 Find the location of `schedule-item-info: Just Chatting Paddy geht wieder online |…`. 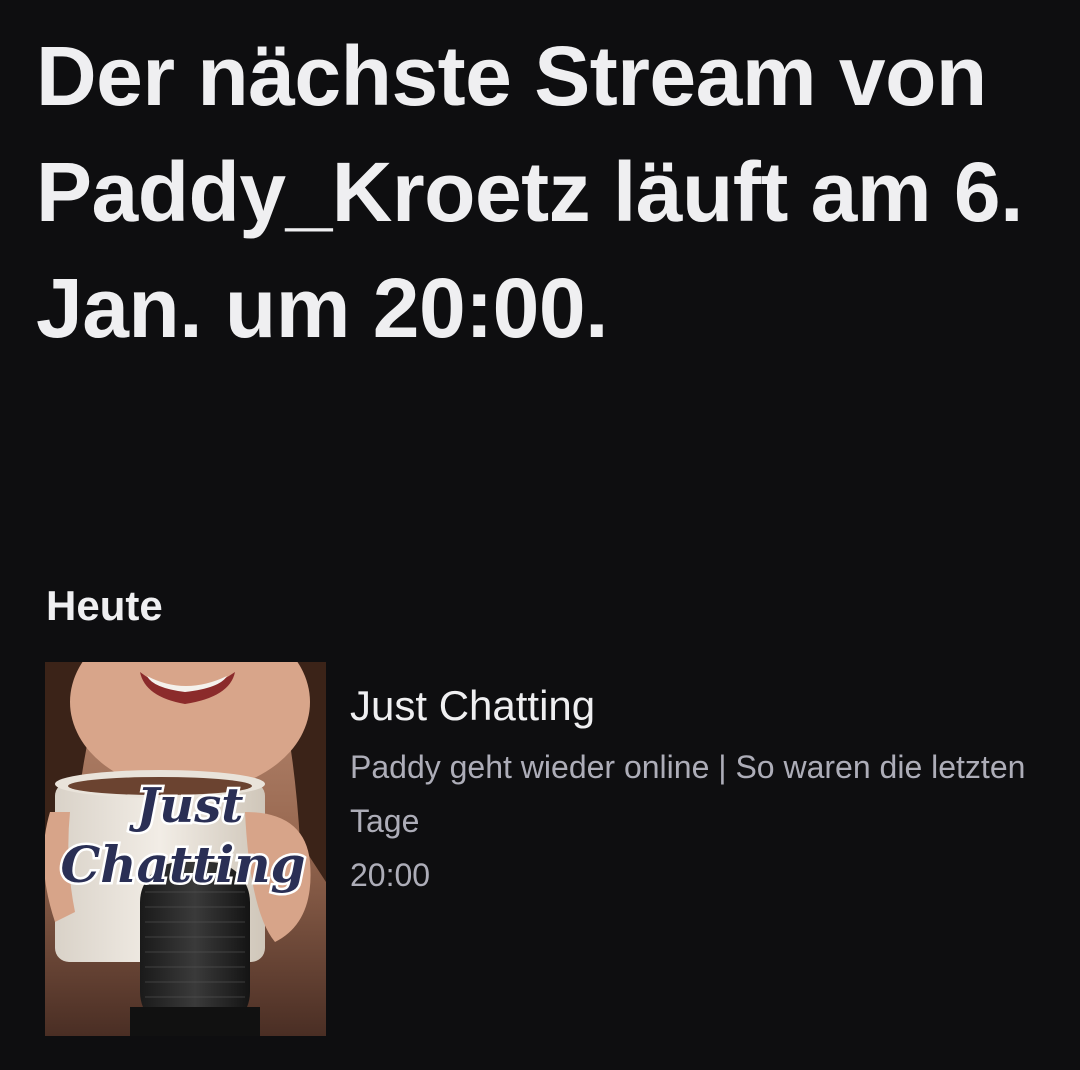

schedule-item-info: Just Chatting Paddy geht wieder online |… is located at coordinates (695, 790).